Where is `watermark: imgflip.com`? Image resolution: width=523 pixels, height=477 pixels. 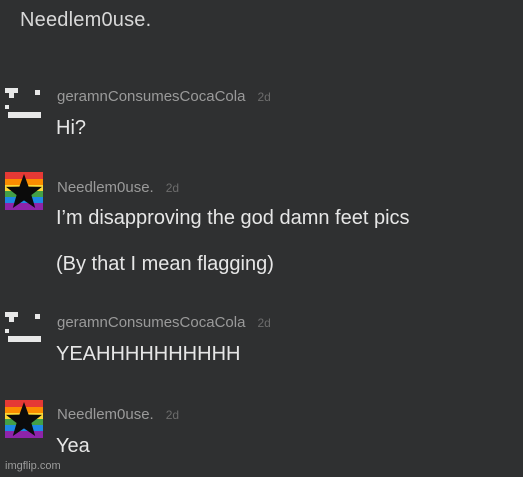 watermark: imgflip.com is located at coordinates (33, 466).